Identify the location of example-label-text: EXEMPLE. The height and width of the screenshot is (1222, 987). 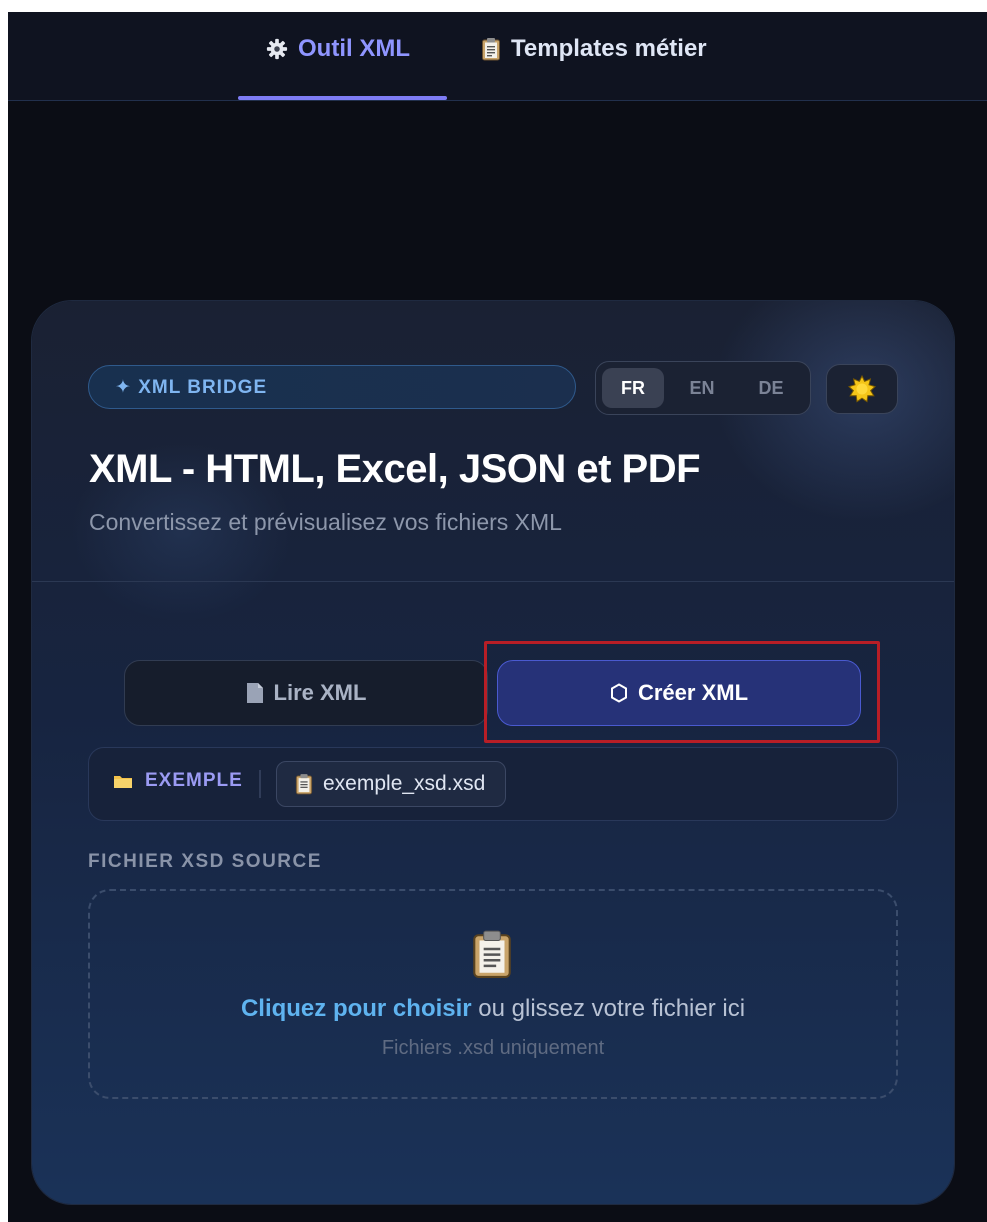
(194, 780).